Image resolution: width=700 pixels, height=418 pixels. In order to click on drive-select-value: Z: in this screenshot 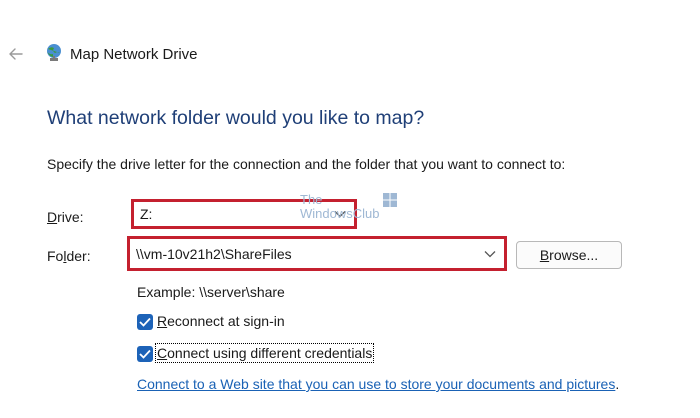, I will do `click(146, 214)`.